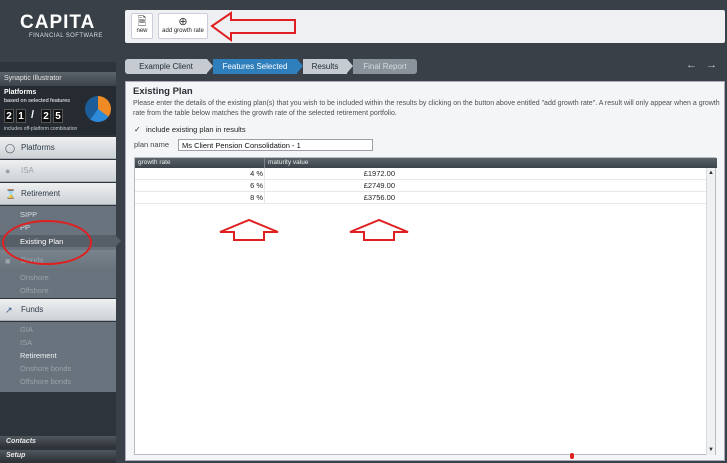  Describe the element at coordinates (28, 214) in the screenshot. I see `sidebar-subitem-sipp: SIPP` at that location.